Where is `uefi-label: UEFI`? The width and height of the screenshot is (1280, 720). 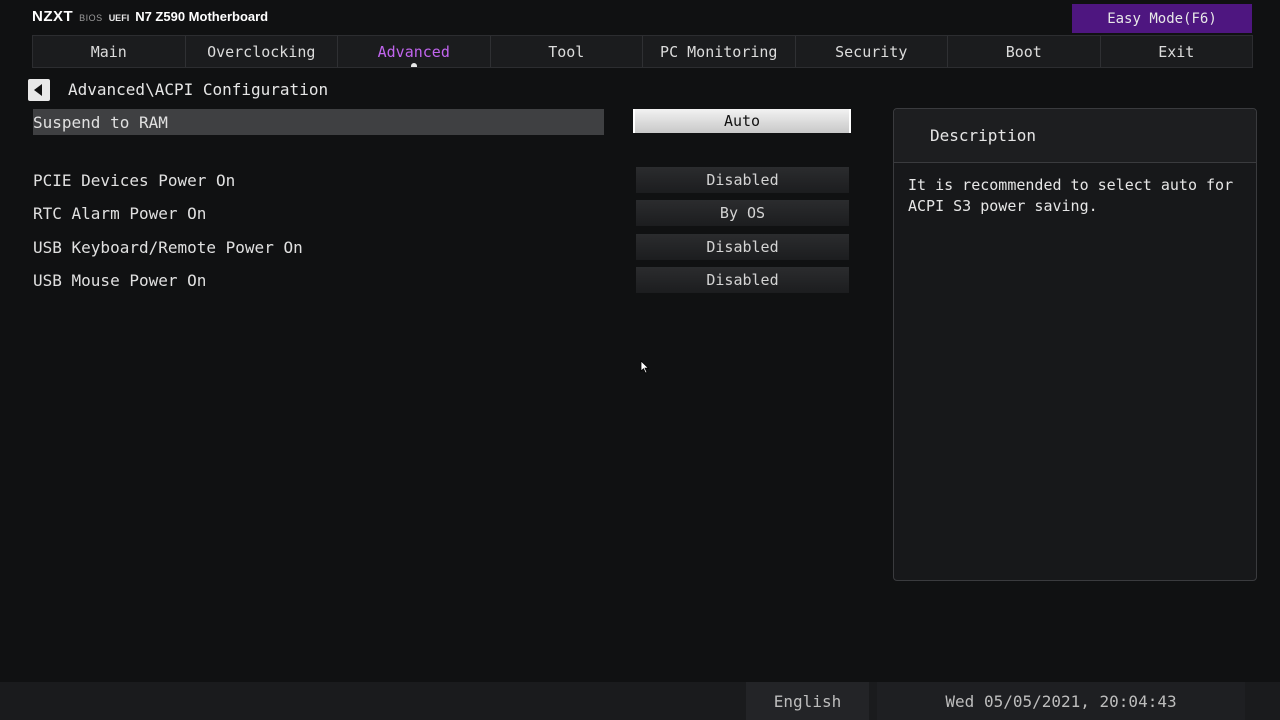 uefi-label: UEFI is located at coordinates (119, 18).